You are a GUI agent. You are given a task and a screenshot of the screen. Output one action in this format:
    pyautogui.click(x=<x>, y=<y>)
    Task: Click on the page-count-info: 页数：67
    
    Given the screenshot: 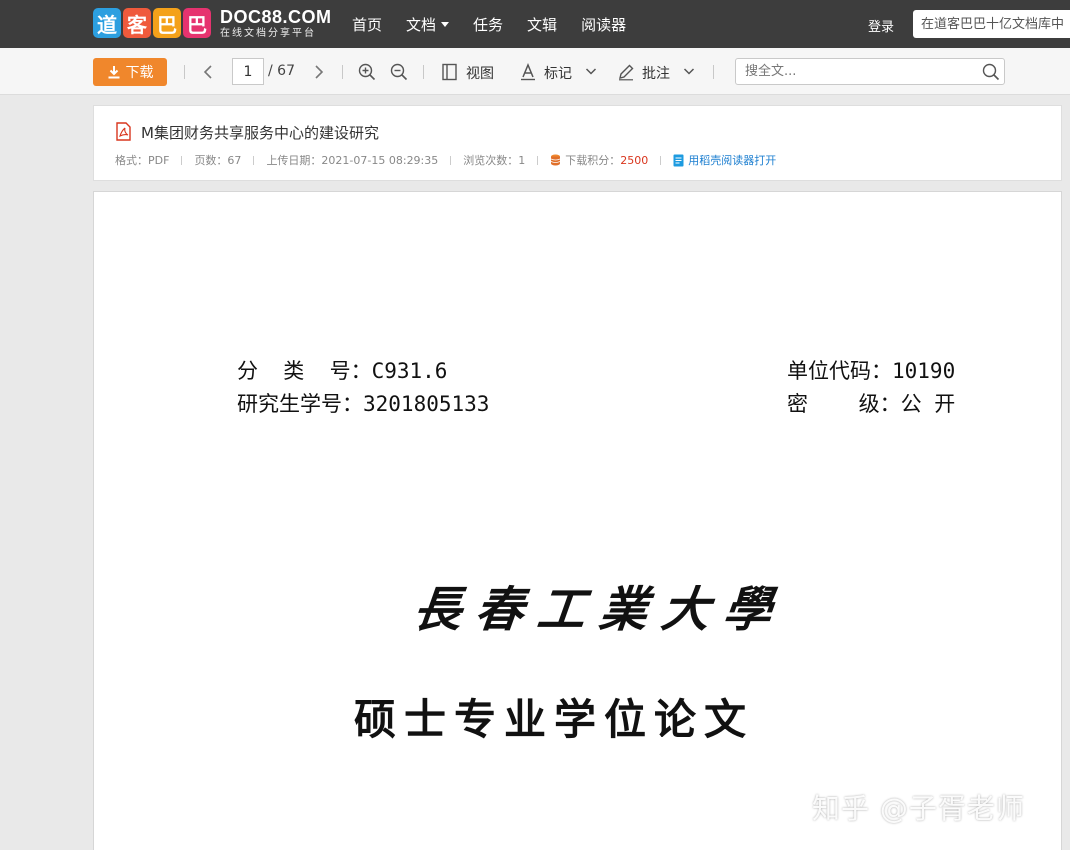 What is the action you would take?
    pyautogui.click(x=218, y=160)
    